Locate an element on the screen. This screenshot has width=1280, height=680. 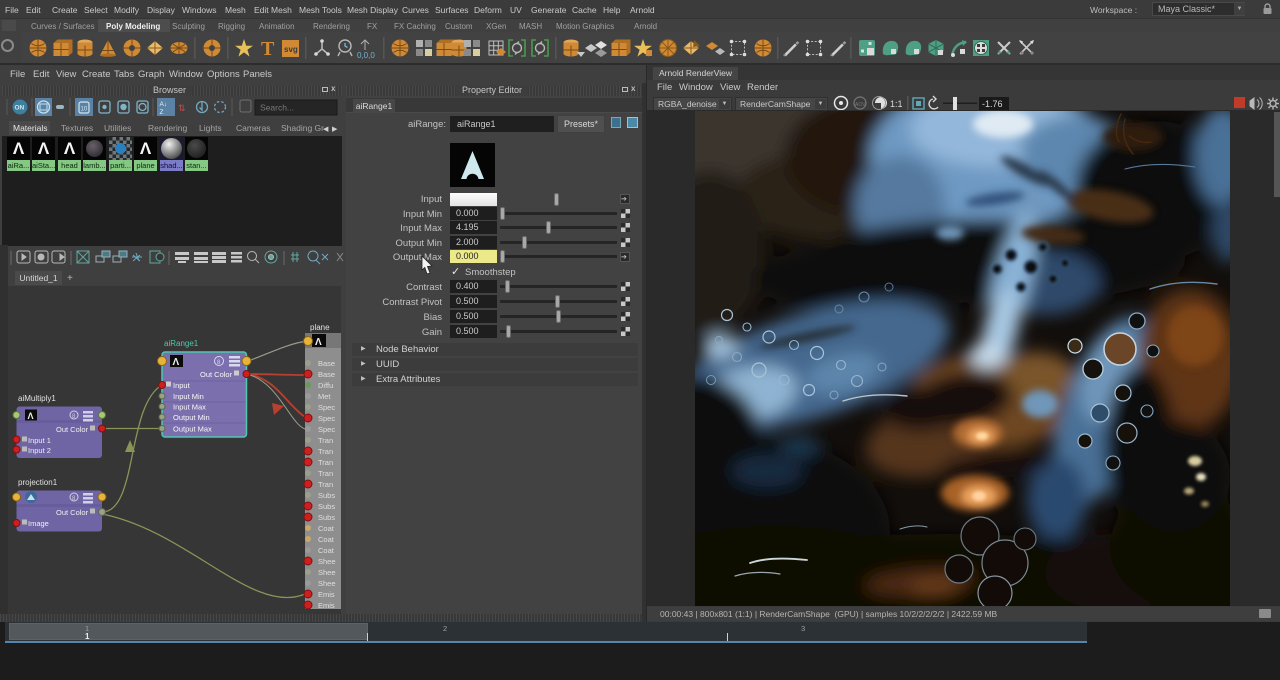
svg-text: Rendering is located at coordinates (167, 128).